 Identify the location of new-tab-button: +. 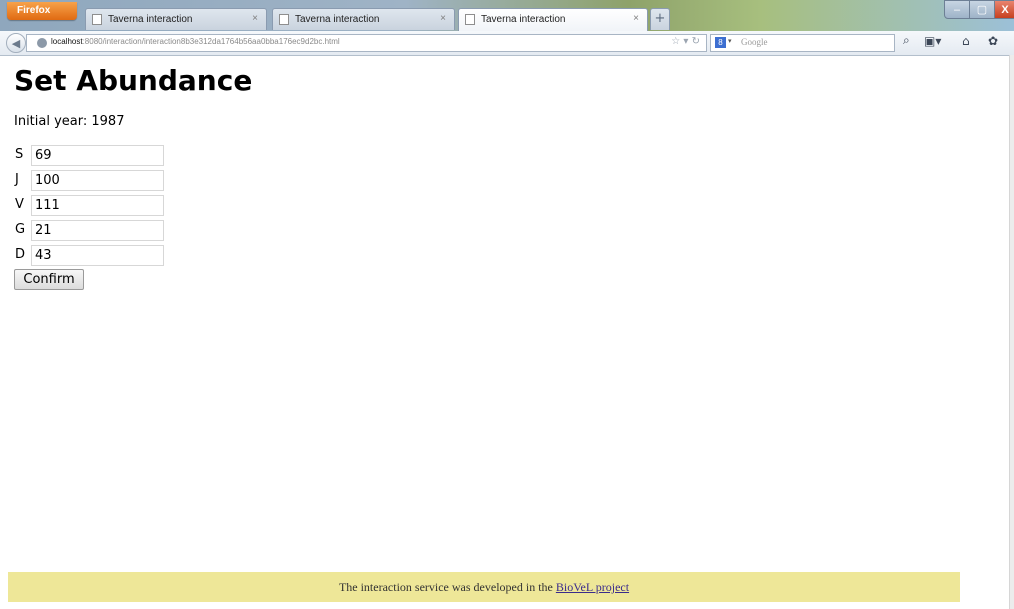
(660, 19).